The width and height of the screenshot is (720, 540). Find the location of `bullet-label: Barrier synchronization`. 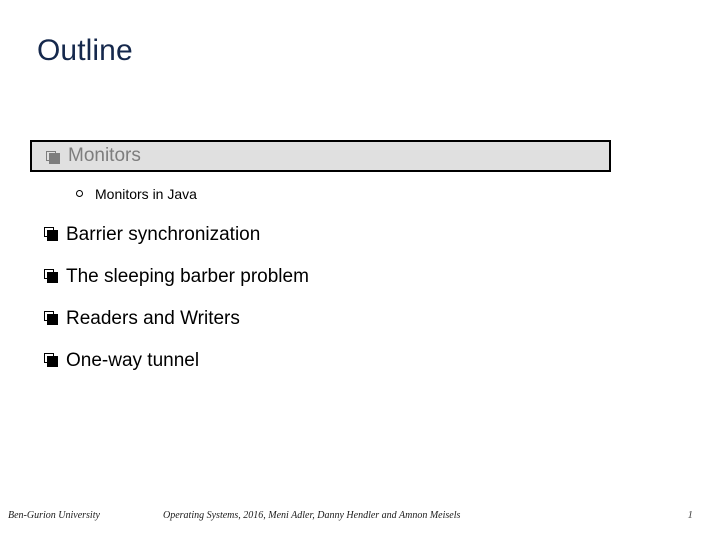

bullet-label: Barrier synchronization is located at coordinates (163, 234).